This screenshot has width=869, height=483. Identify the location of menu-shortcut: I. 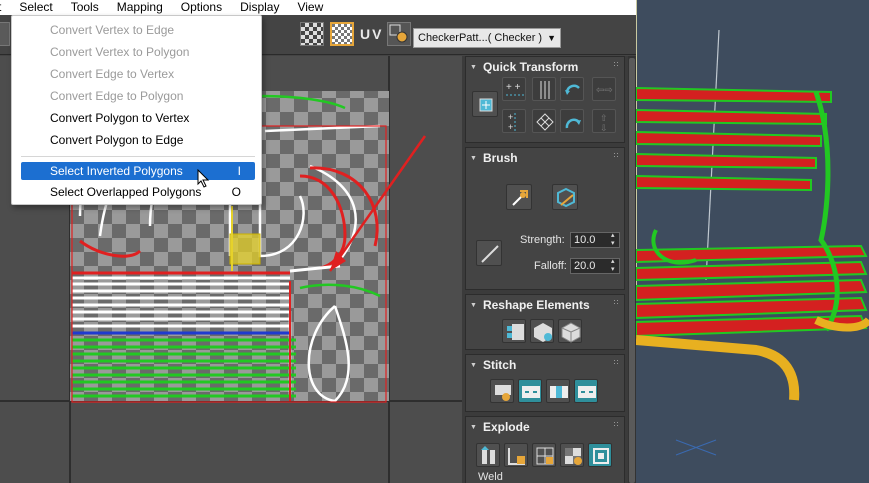
(239, 171).